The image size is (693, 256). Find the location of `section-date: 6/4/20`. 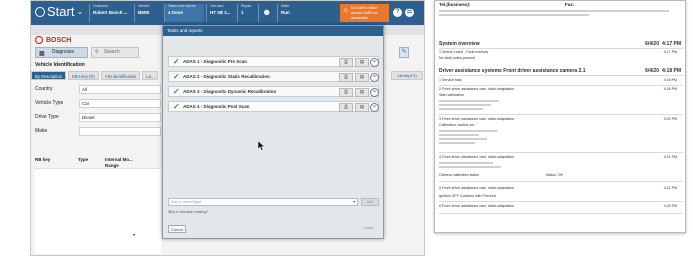

section-date: 6/4/20 is located at coordinates (652, 44).